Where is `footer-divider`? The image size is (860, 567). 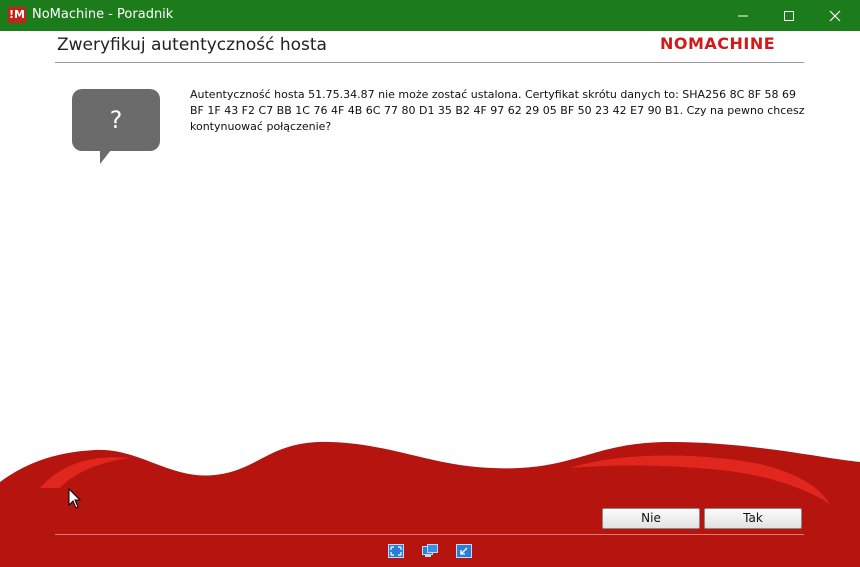
footer-divider is located at coordinates (429, 534).